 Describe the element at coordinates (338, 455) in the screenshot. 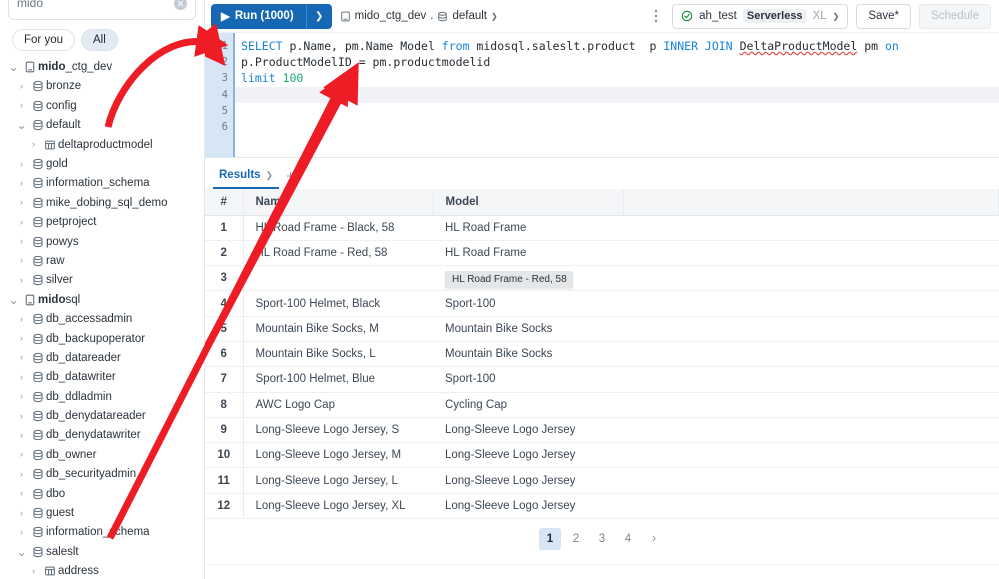

I see `cell-name: Long-Sleeve Logo Jersey, M` at that location.